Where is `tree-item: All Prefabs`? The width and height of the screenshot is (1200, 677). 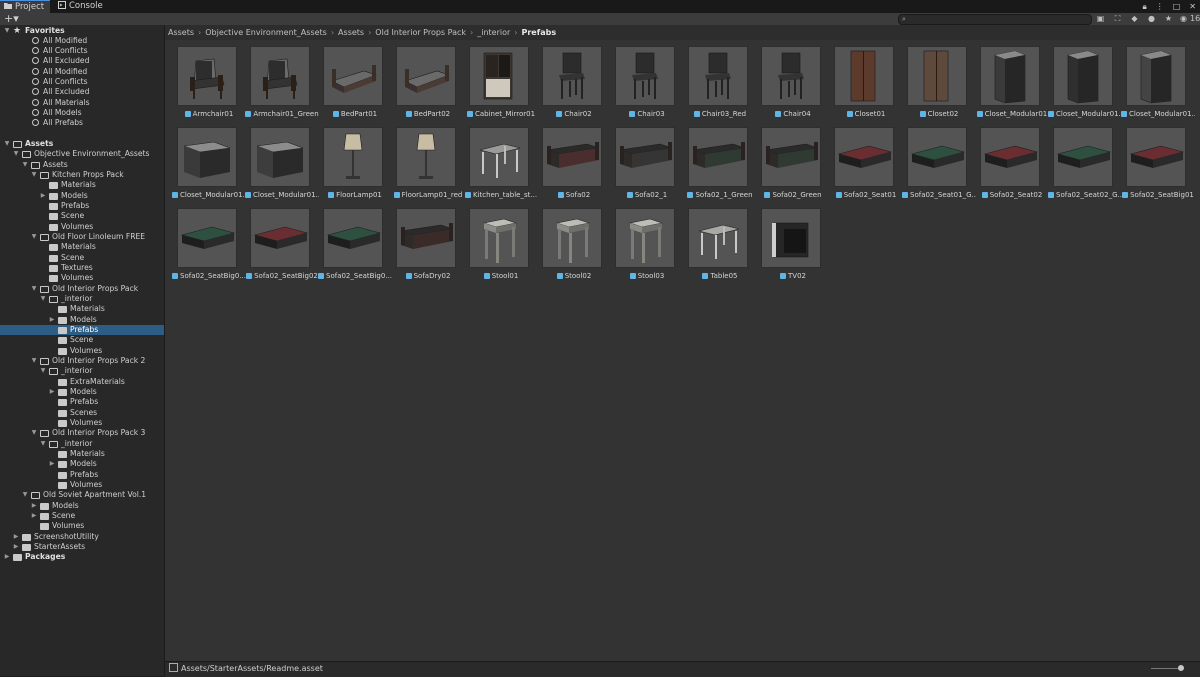 tree-item: All Prefabs is located at coordinates (82, 123).